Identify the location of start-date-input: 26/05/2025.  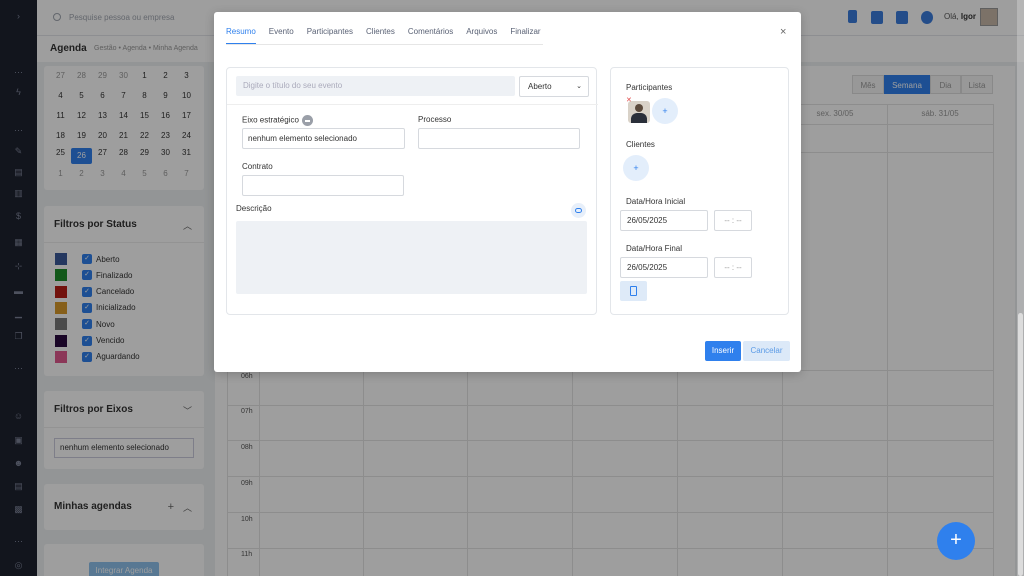
(664, 220).